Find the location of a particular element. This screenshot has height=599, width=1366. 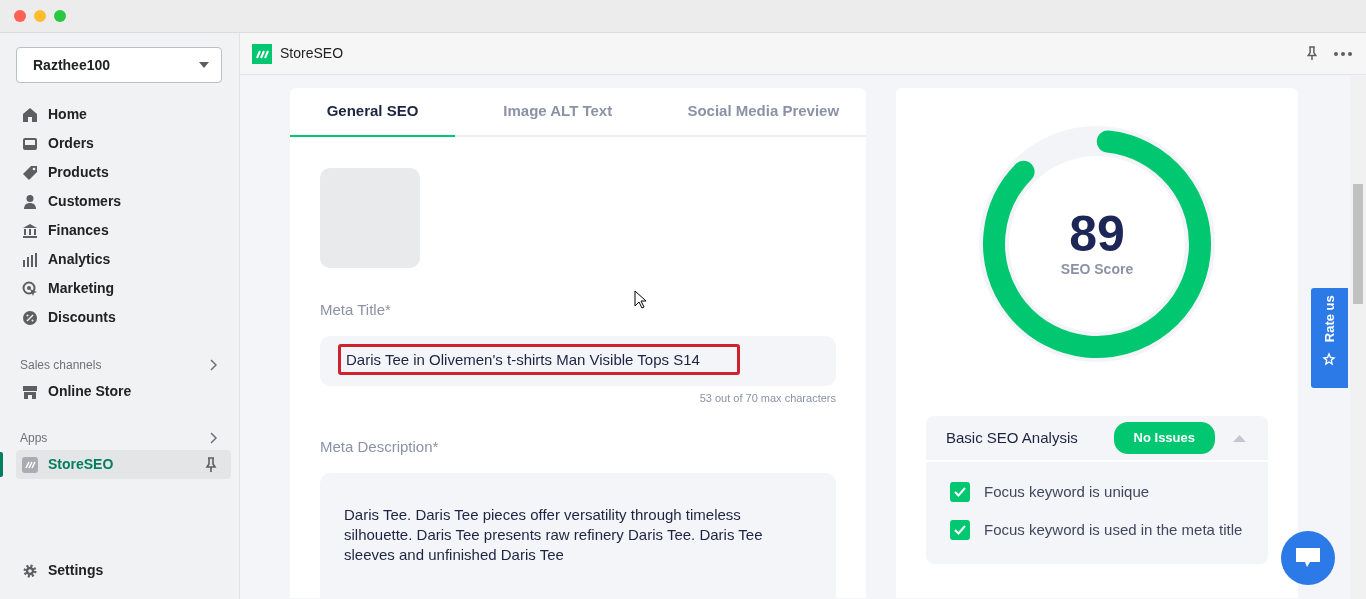

app-title: StoreSEO is located at coordinates (312, 53).